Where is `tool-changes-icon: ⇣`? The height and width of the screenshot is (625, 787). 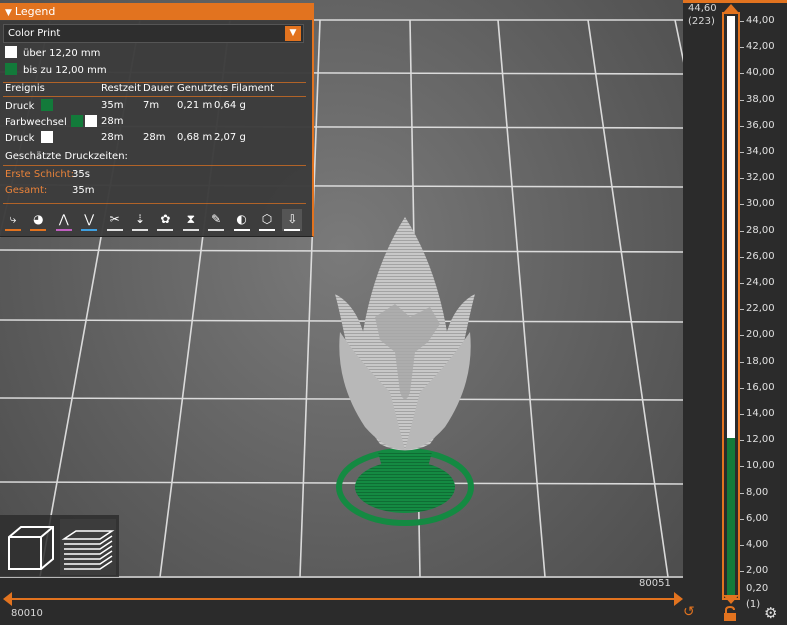
tool-changes-icon: ⇣ is located at coordinates (140, 220).